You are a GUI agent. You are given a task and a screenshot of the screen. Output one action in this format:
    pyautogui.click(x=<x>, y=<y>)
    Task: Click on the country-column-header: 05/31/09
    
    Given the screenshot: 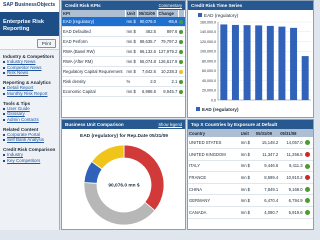 What is the action you would take?
    pyautogui.click(x=267, y=133)
    